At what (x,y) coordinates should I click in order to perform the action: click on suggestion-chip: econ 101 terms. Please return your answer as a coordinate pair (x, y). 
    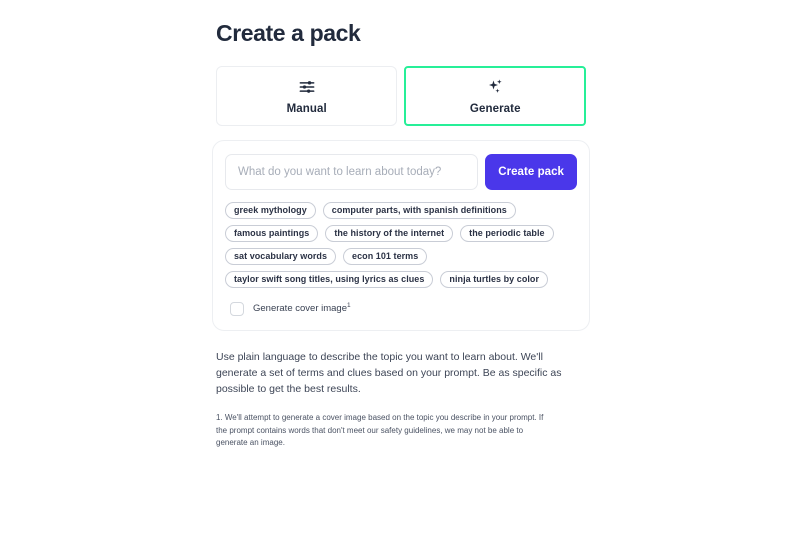
    Looking at the image, I should click on (385, 256).